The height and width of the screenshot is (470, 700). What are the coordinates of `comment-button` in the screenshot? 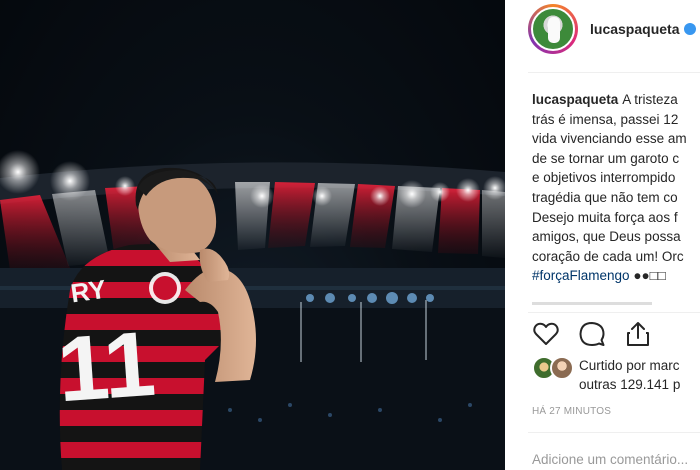 It's located at (592, 334).